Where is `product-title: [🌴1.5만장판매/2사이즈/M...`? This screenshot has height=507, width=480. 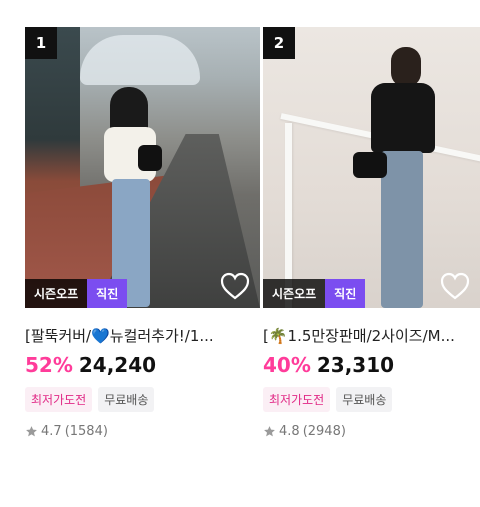
product-title: [🌴1.5만장판매/2사이즈/M... is located at coordinates (371, 335).